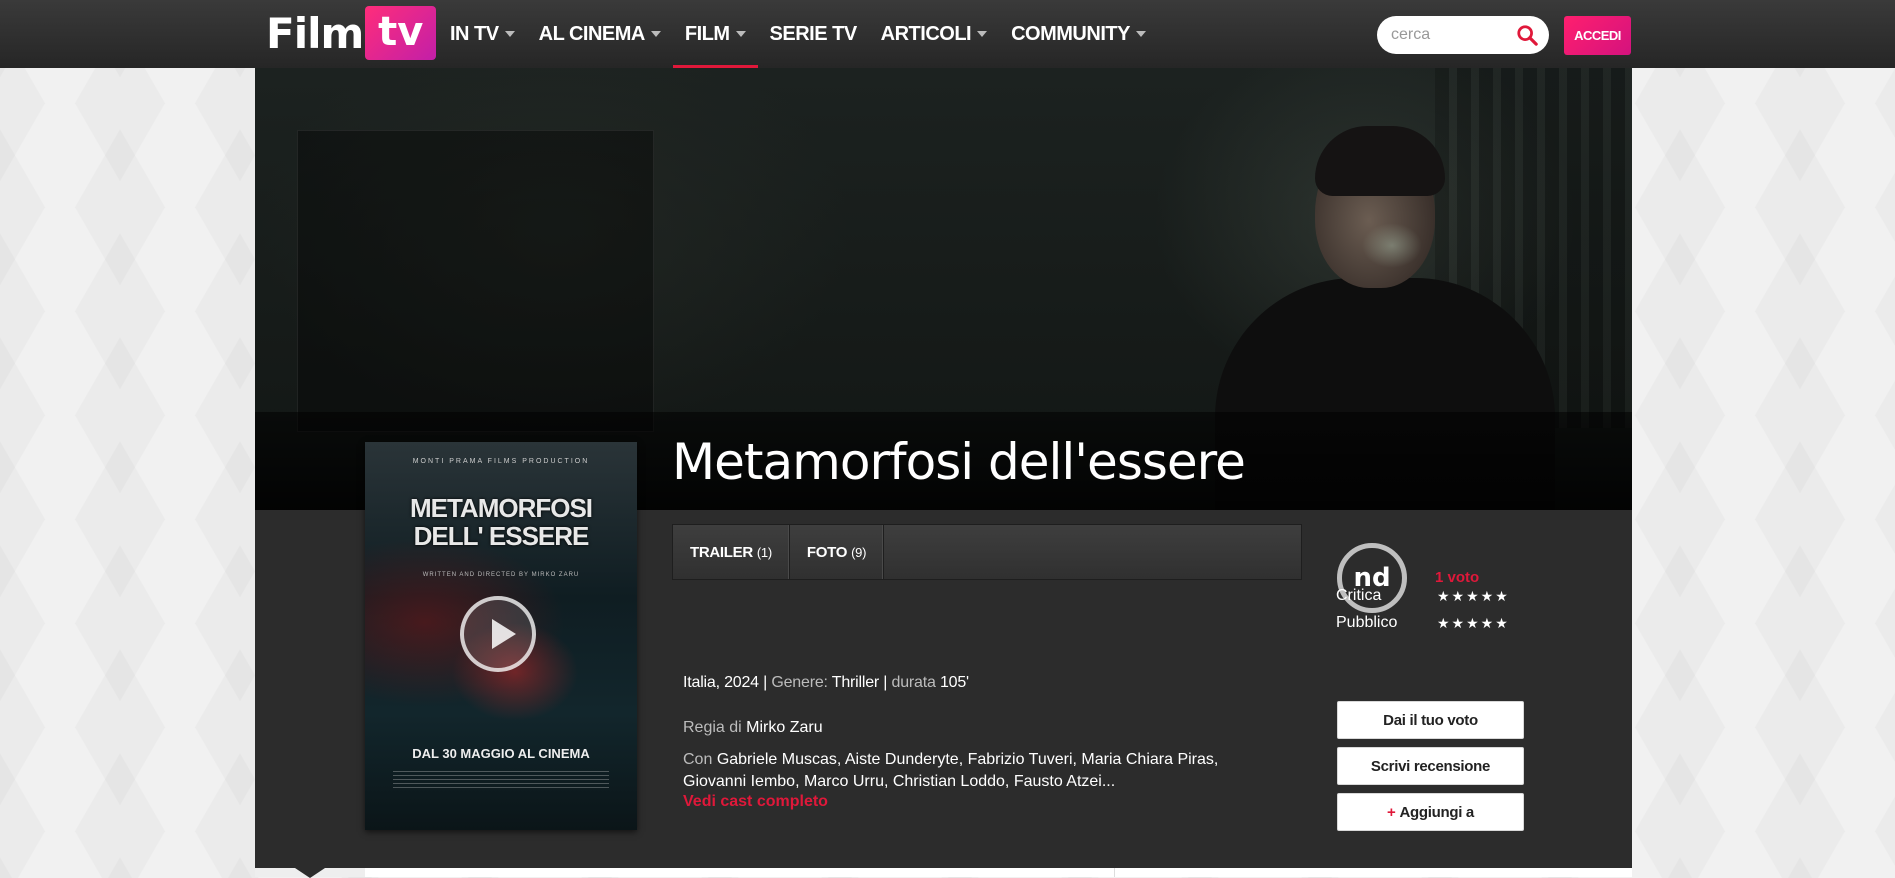 This screenshot has width=1895, height=878. I want to click on critica-stars-icon: ★★★★★, so click(1473, 596).